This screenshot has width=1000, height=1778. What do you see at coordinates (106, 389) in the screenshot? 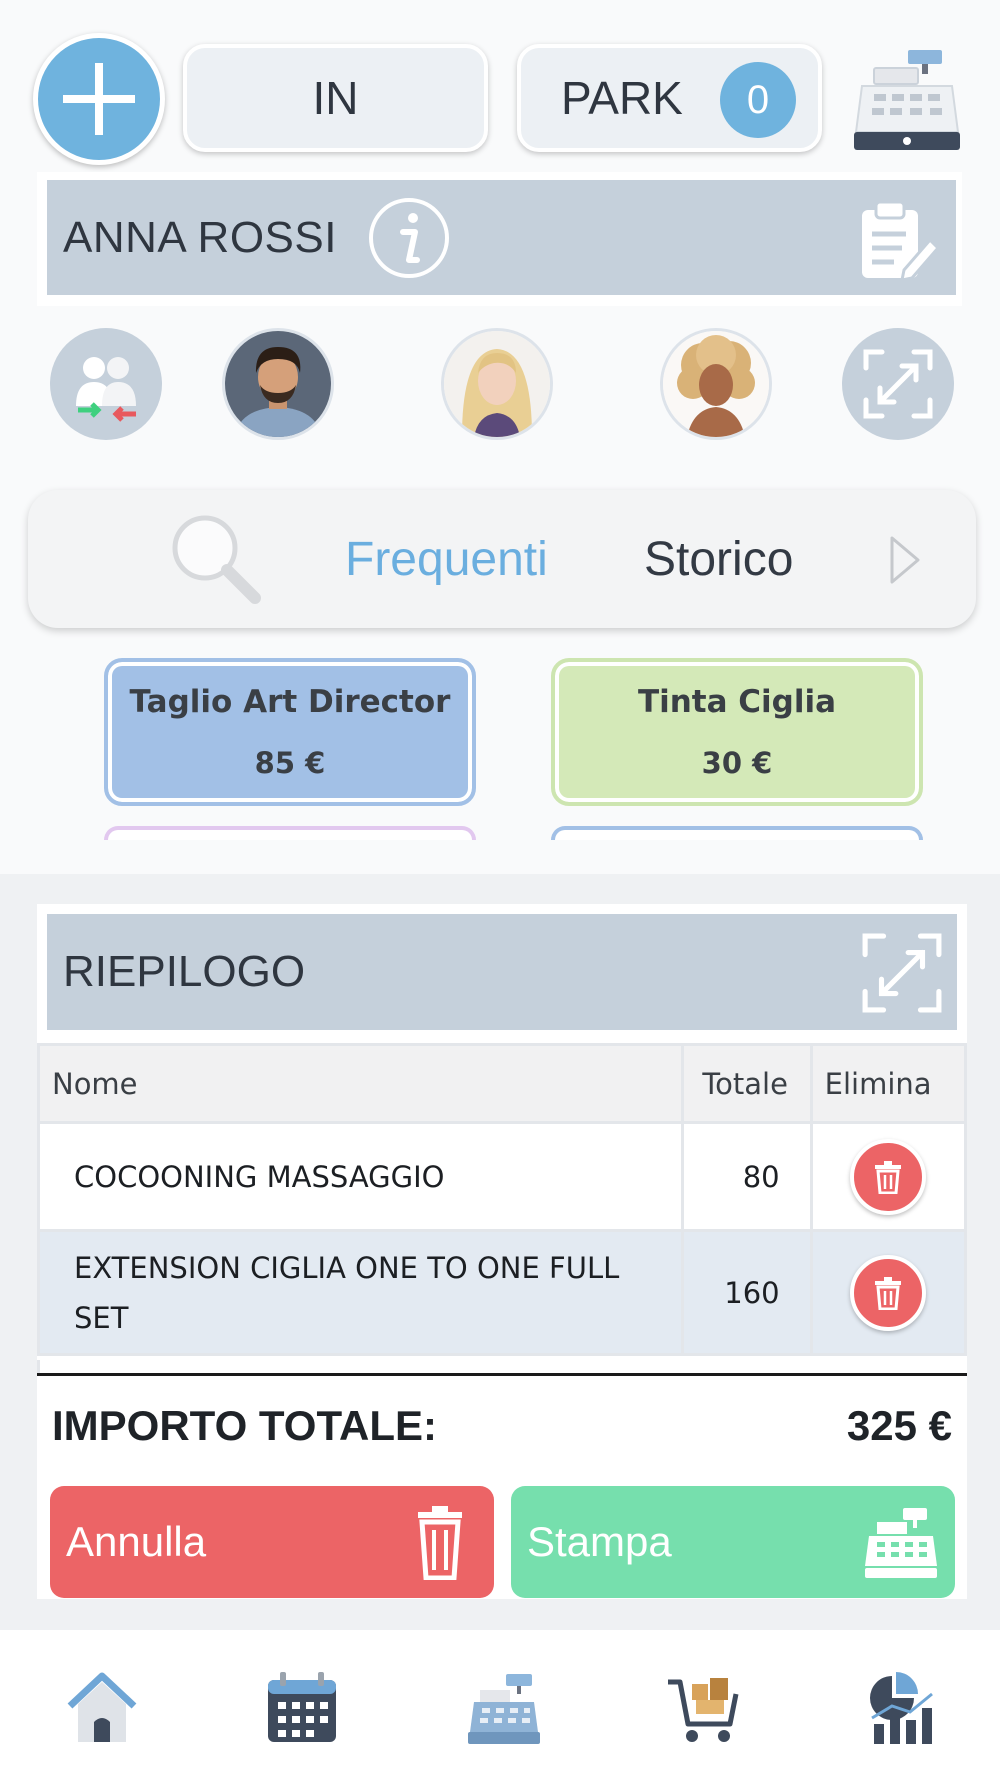
I see `swap-clients-icon` at bounding box center [106, 389].